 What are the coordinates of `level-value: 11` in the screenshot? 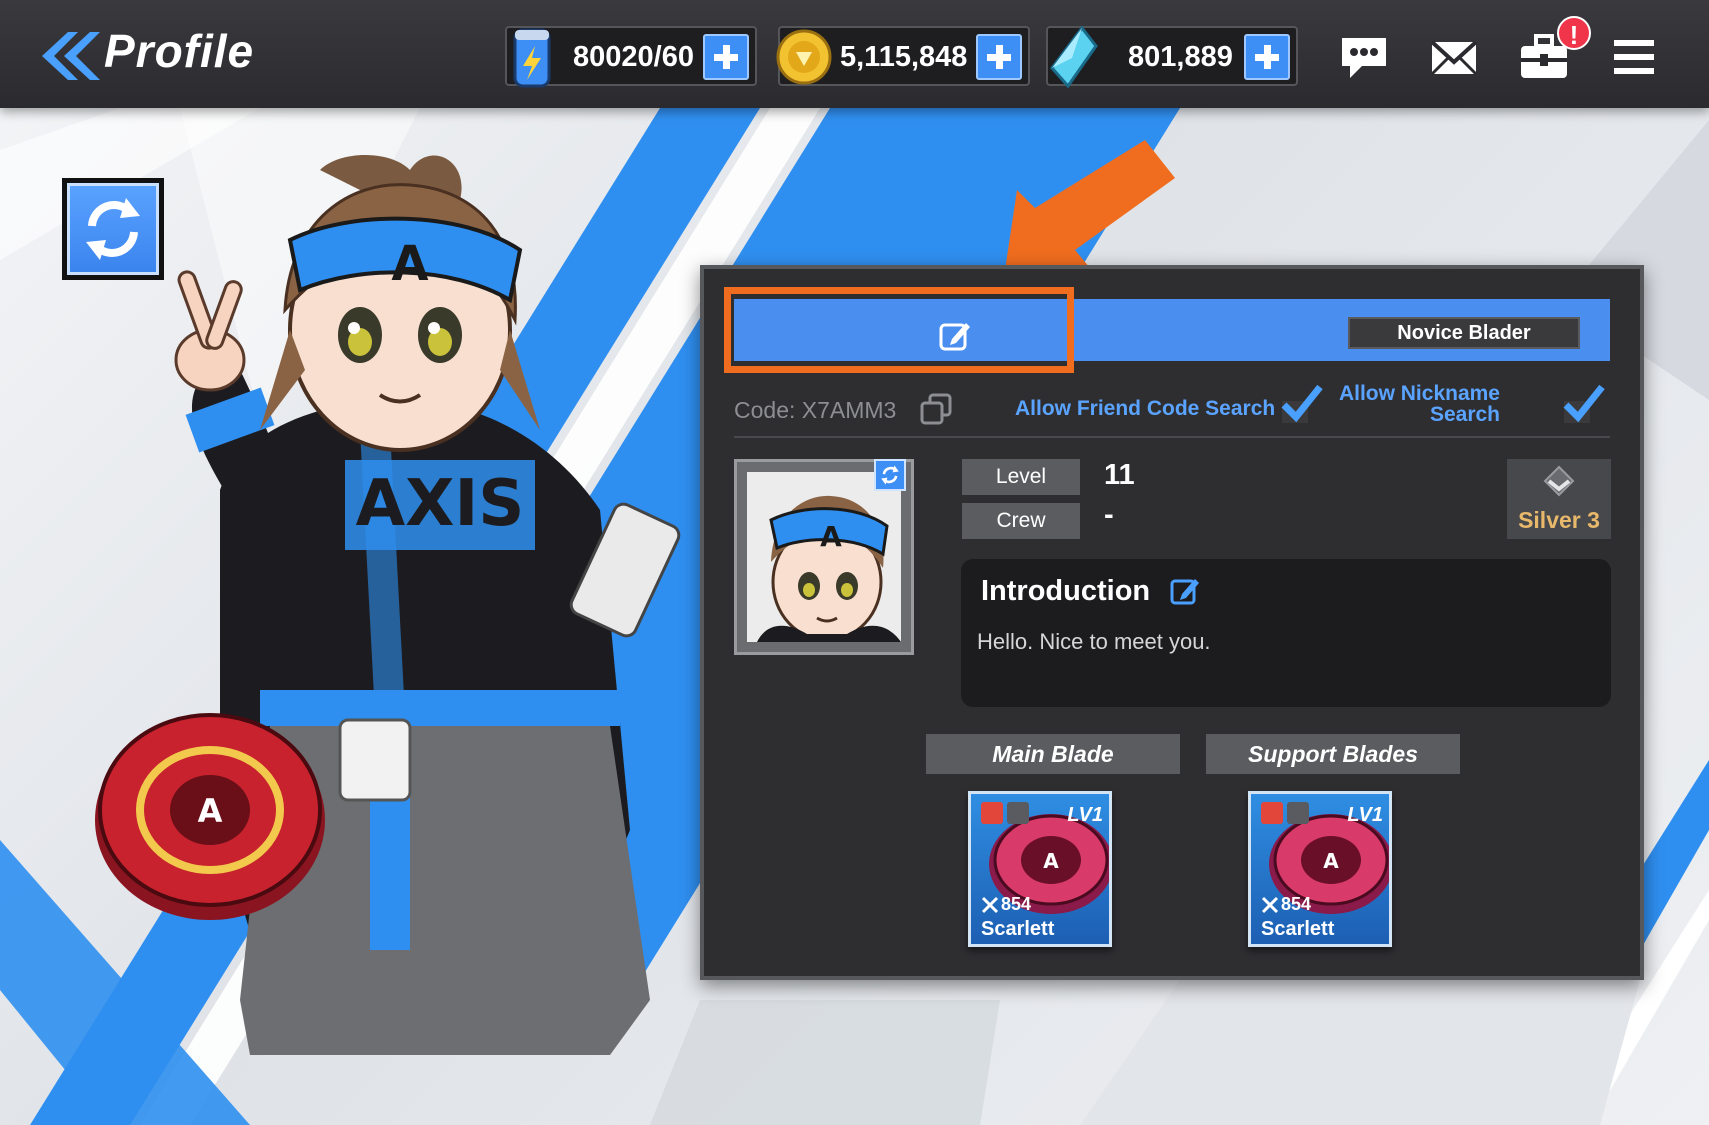 It's located at (1119, 475).